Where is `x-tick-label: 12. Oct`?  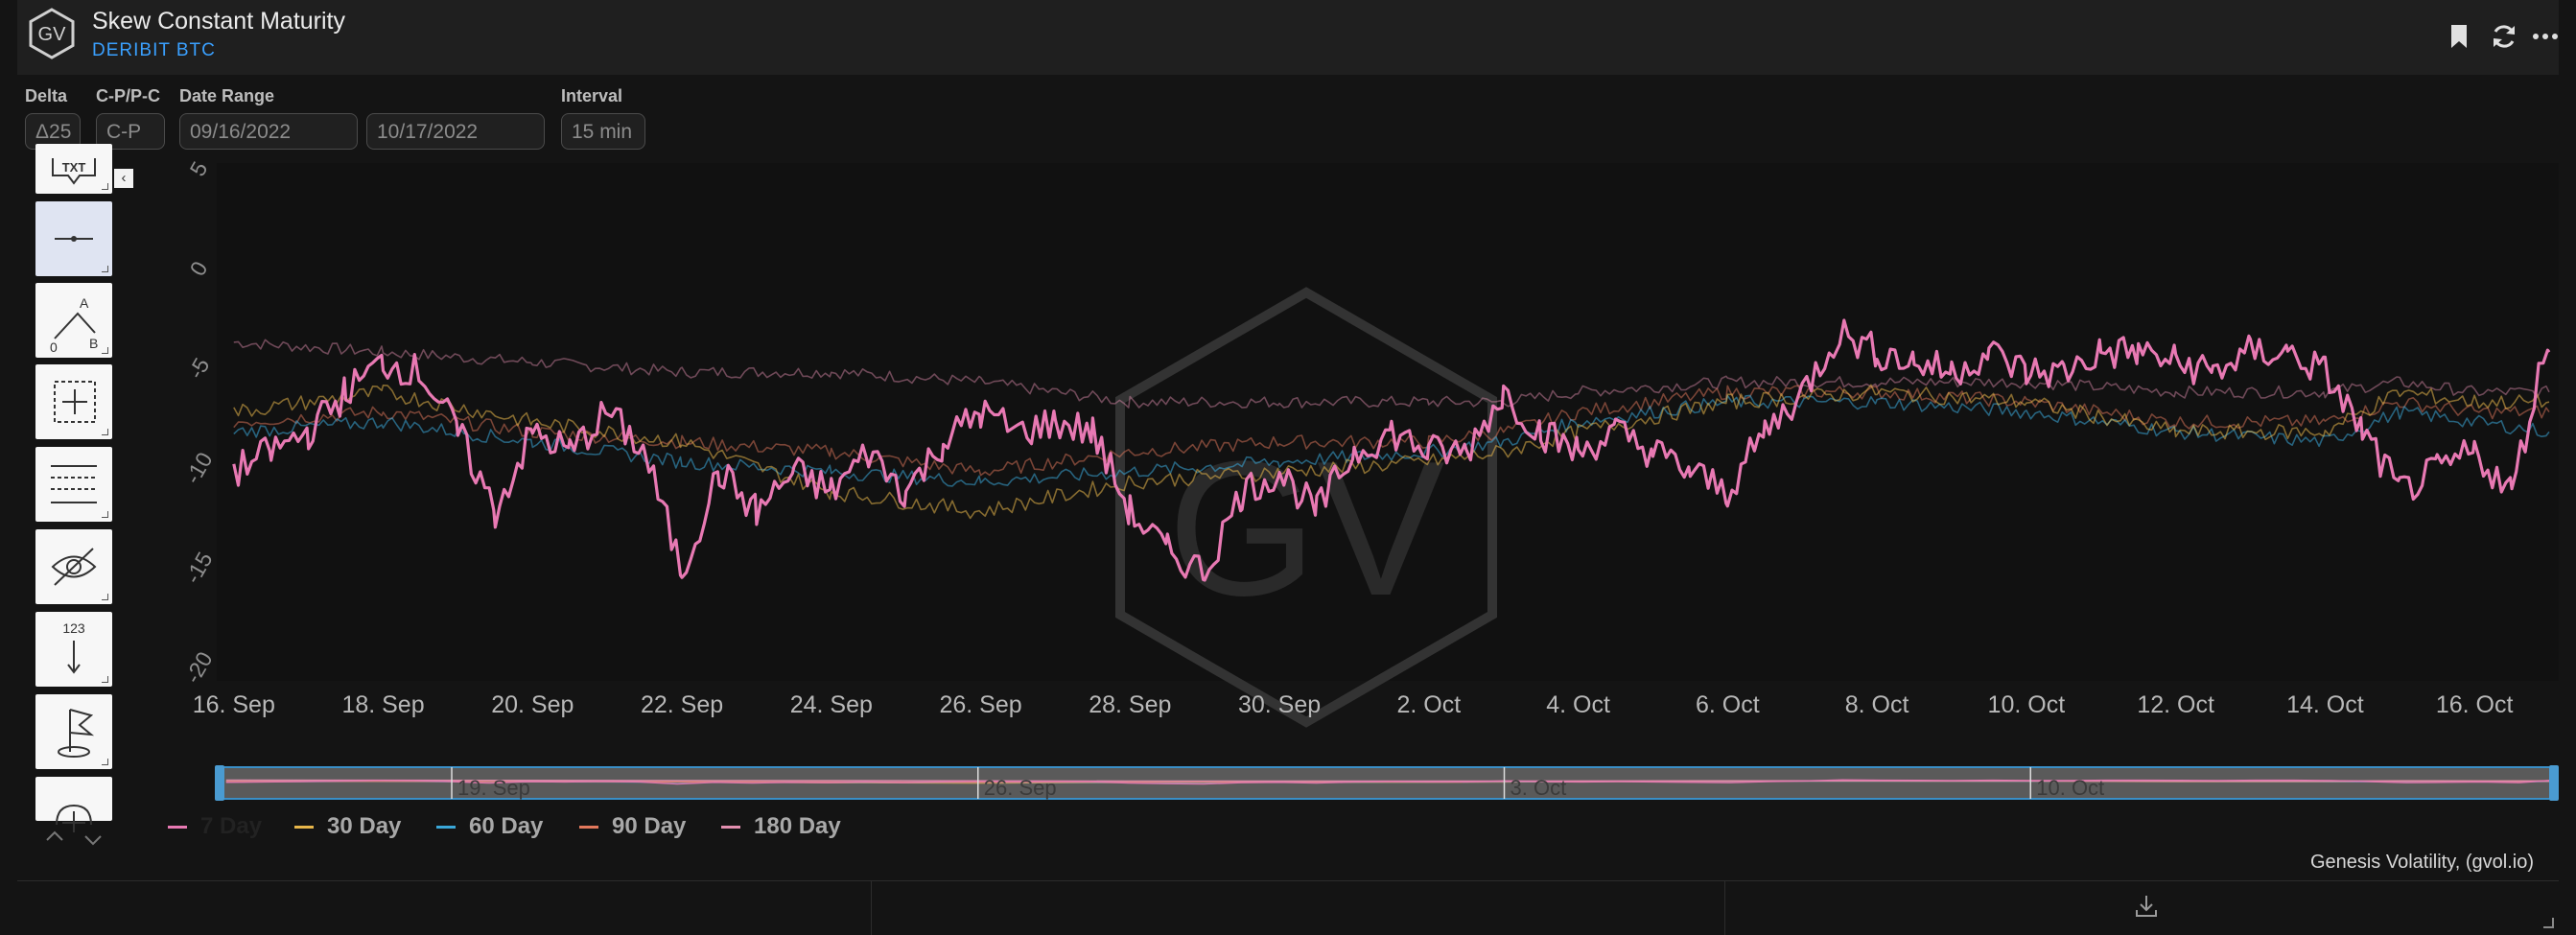
x-tick-label: 12. Oct is located at coordinates (2175, 704).